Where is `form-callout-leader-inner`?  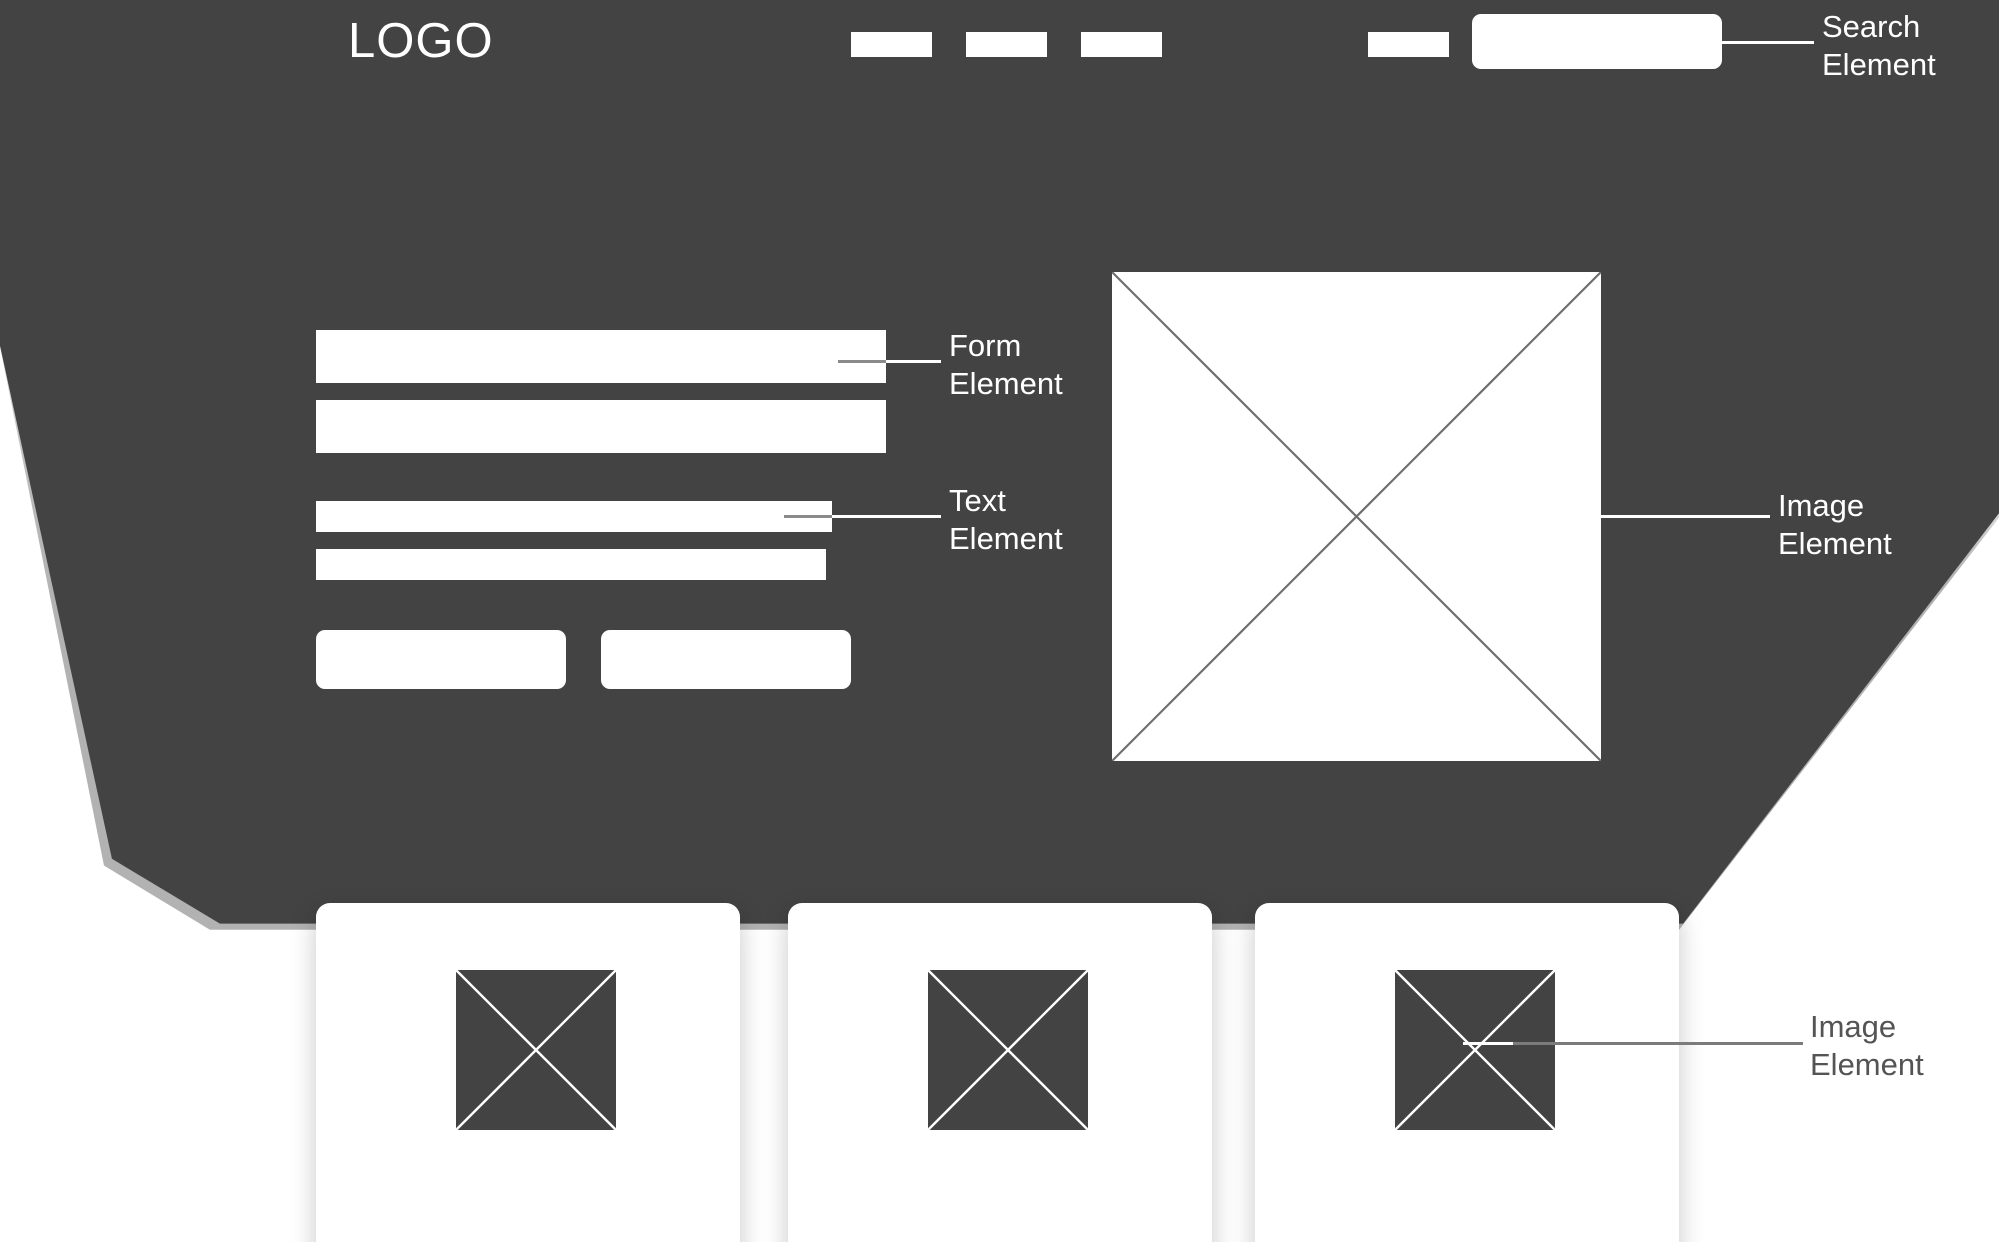 form-callout-leader-inner is located at coordinates (862, 361).